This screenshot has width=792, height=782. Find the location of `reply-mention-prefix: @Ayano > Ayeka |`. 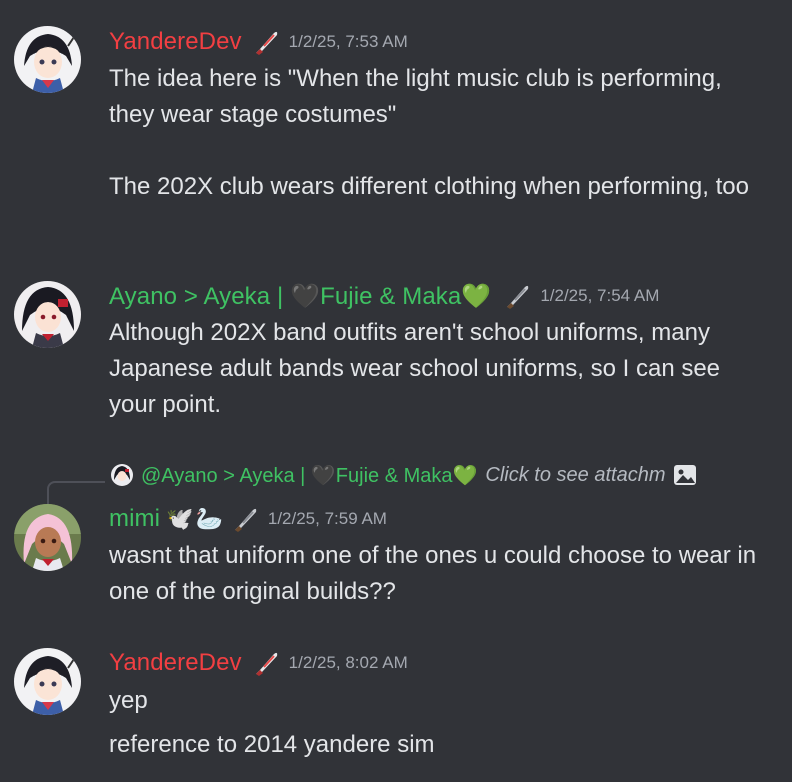

reply-mention-prefix: @Ayano > Ayeka | is located at coordinates (226, 475).